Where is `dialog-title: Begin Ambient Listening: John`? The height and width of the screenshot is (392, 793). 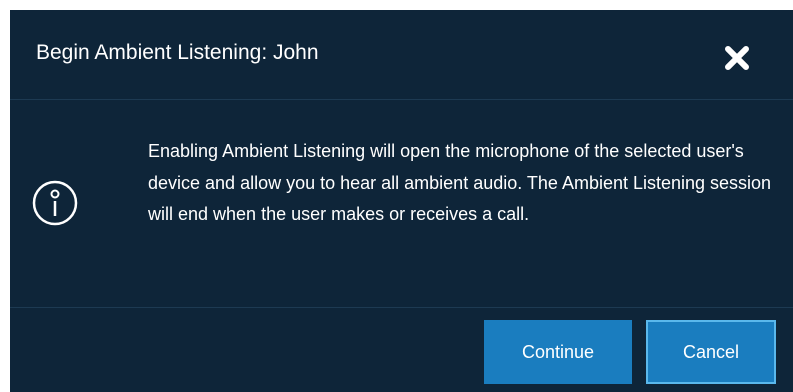
dialog-title: Begin Ambient Listening: John is located at coordinates (177, 52).